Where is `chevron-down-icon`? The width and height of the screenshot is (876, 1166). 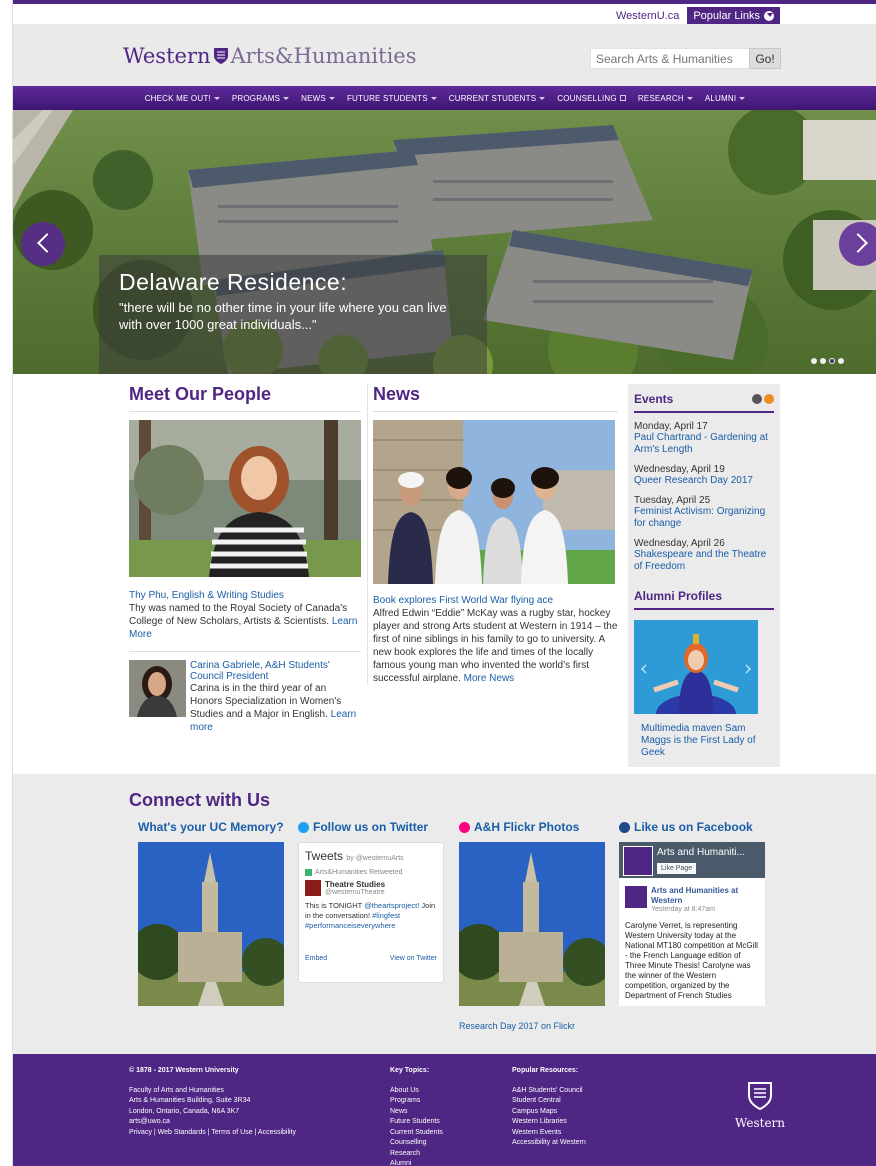
chevron-down-icon is located at coordinates (769, 16).